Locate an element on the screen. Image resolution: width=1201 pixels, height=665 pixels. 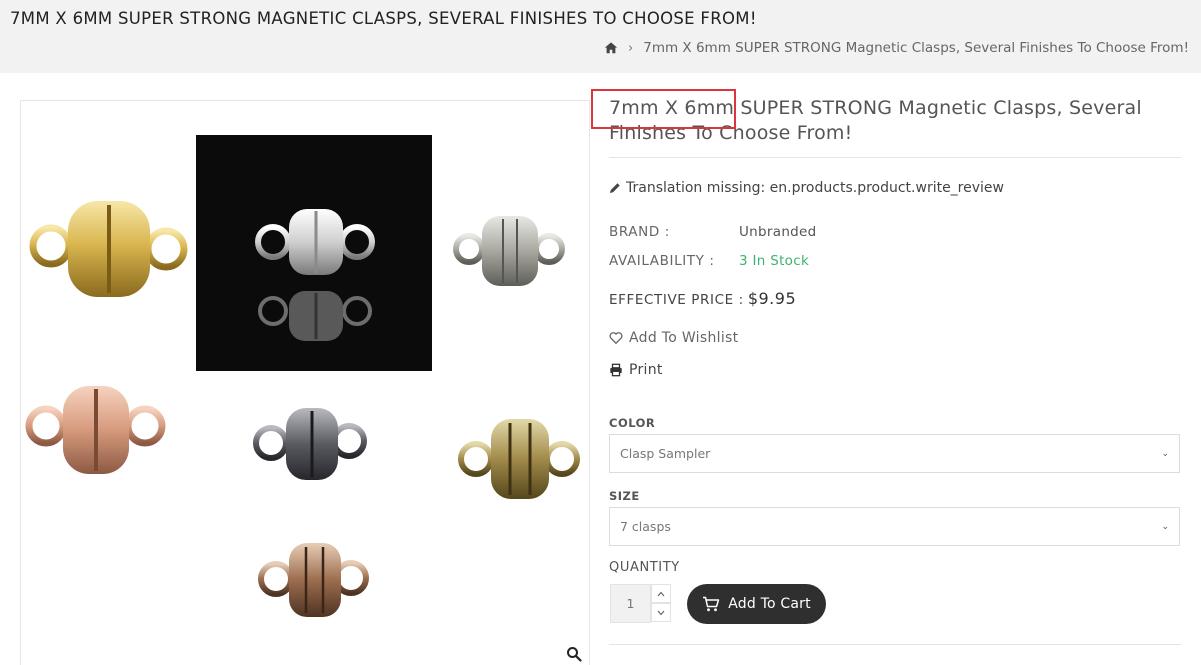
add-to-wishlist-link: Add To Wishlist is located at coordinates (673, 338).